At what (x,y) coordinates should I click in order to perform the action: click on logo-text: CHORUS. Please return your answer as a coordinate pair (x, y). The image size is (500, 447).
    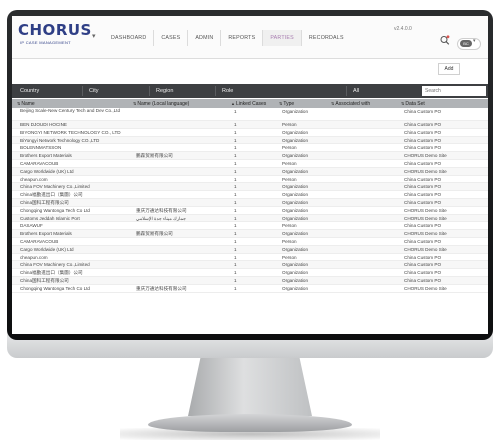
    Looking at the image, I should click on (55, 30).